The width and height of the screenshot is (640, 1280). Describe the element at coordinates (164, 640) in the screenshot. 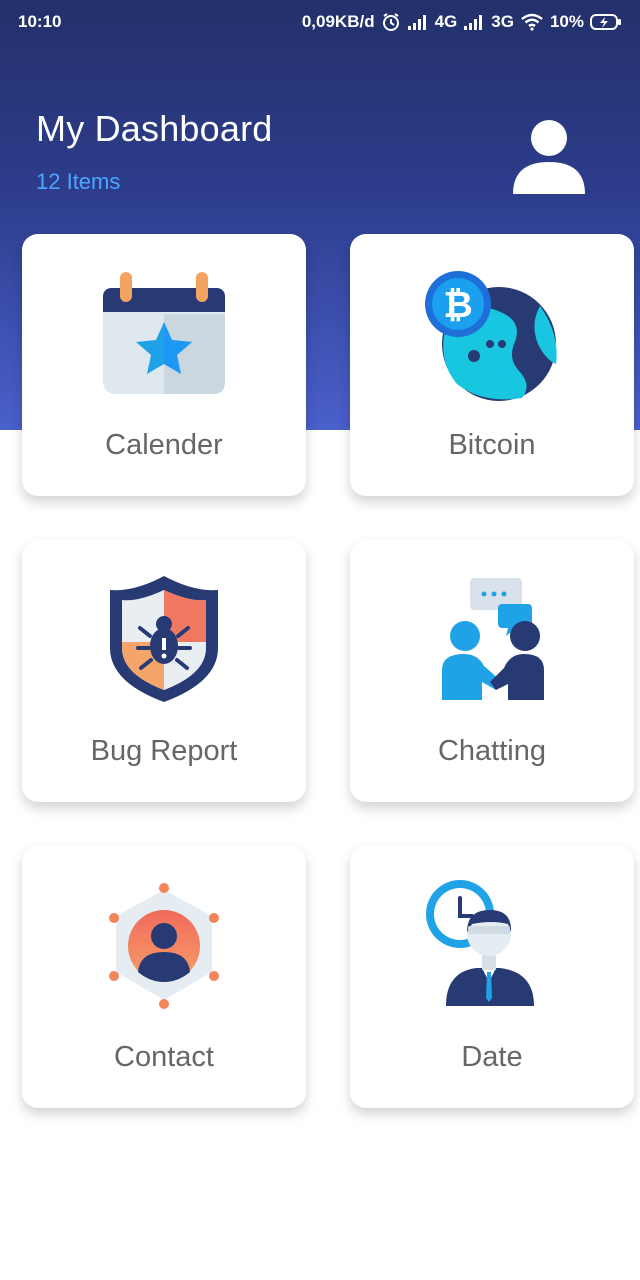

I see `bug-shield-icon` at that location.